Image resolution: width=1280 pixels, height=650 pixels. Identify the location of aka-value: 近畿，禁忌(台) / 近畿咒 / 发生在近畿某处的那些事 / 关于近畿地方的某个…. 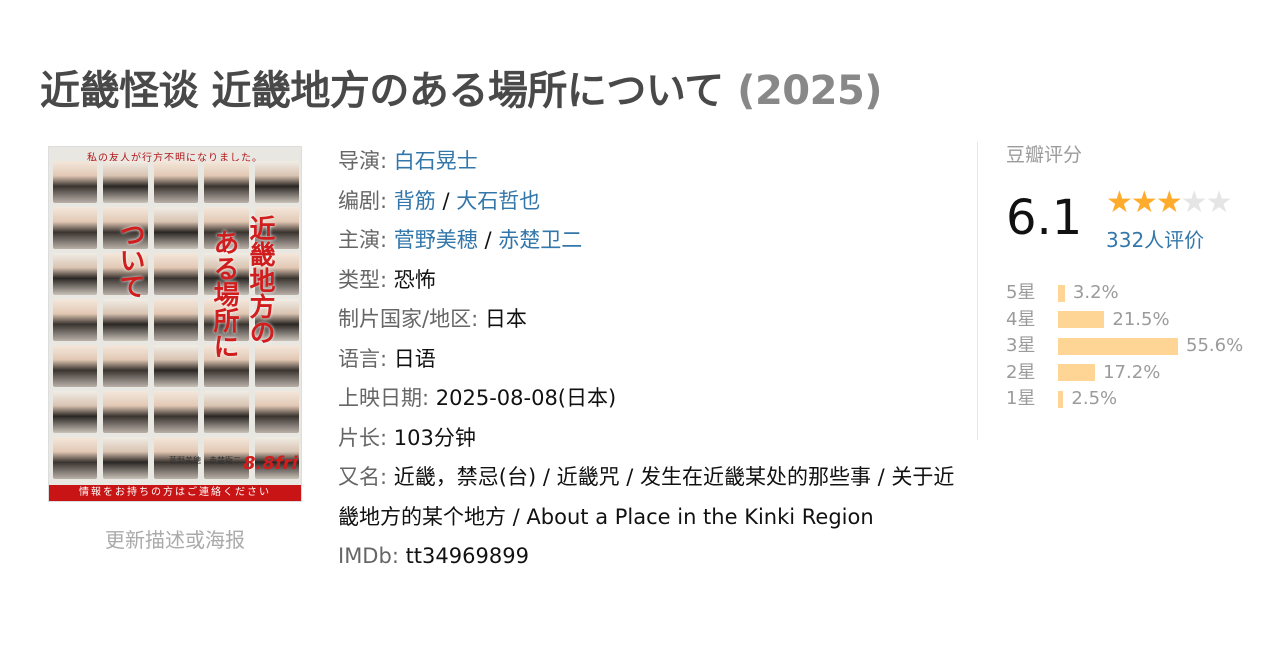
(646, 497).